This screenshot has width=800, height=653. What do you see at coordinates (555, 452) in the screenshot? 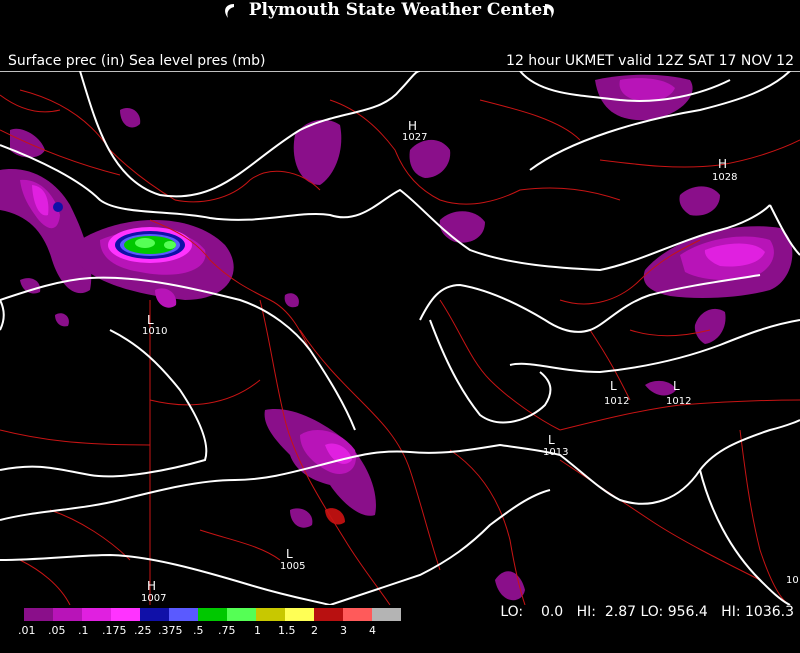
I see `center-pressure-label: 1013` at bounding box center [555, 452].